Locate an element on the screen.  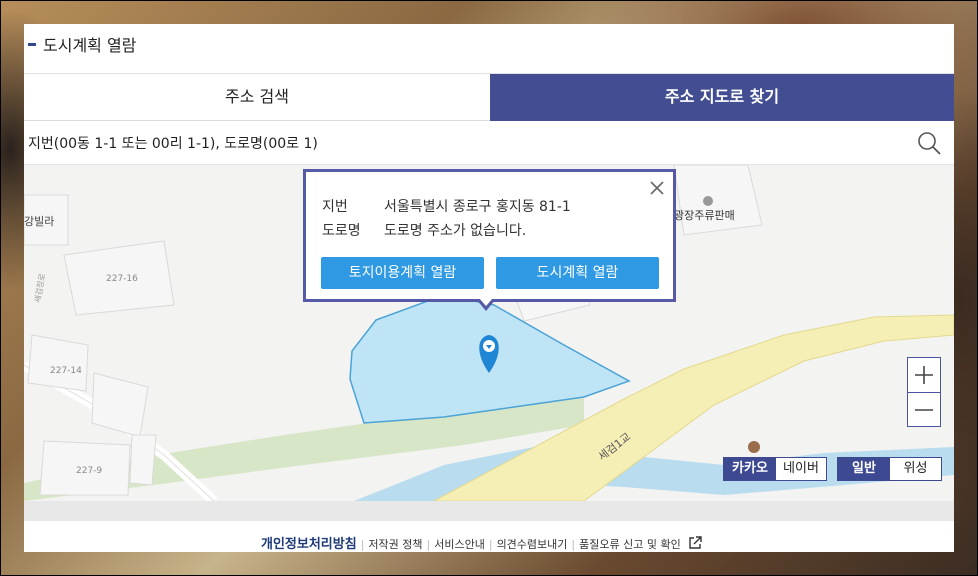
map-label-villa: 강빌라 is located at coordinates (39, 221).